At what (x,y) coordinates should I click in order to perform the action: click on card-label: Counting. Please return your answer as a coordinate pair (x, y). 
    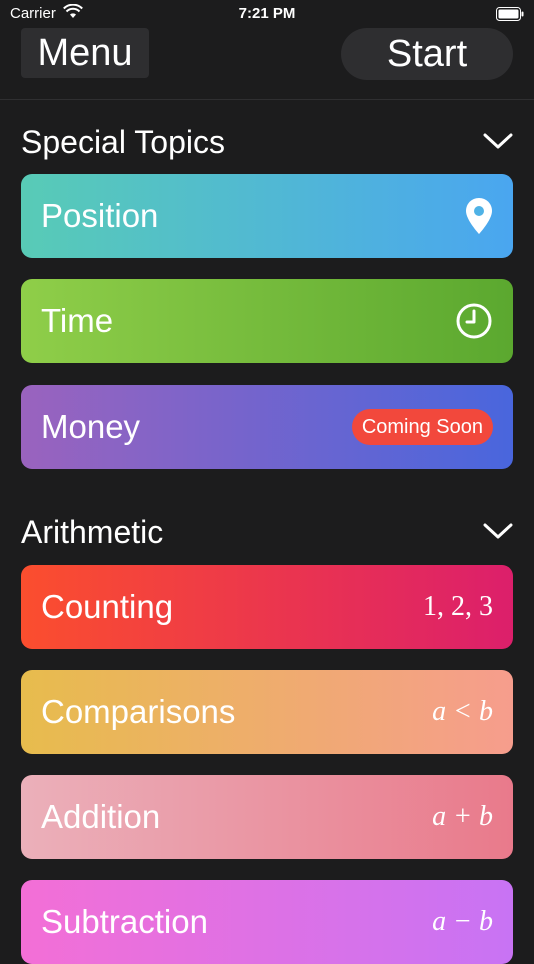
    Looking at the image, I should click on (107, 606).